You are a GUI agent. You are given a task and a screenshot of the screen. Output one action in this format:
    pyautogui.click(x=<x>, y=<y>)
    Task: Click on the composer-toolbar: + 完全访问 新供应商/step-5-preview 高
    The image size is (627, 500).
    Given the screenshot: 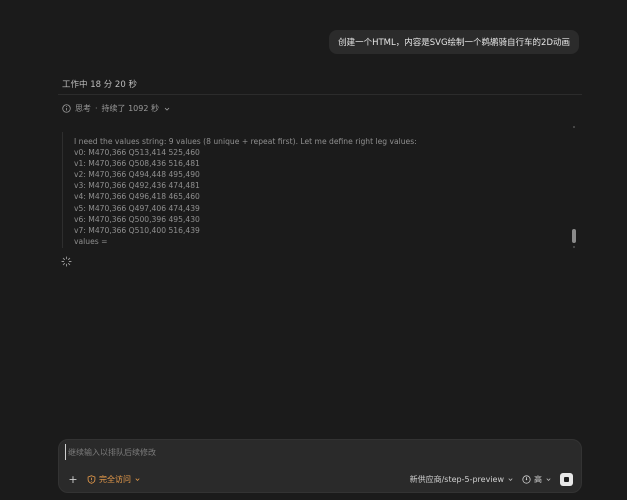 What is the action you would take?
    pyautogui.click(x=320, y=479)
    